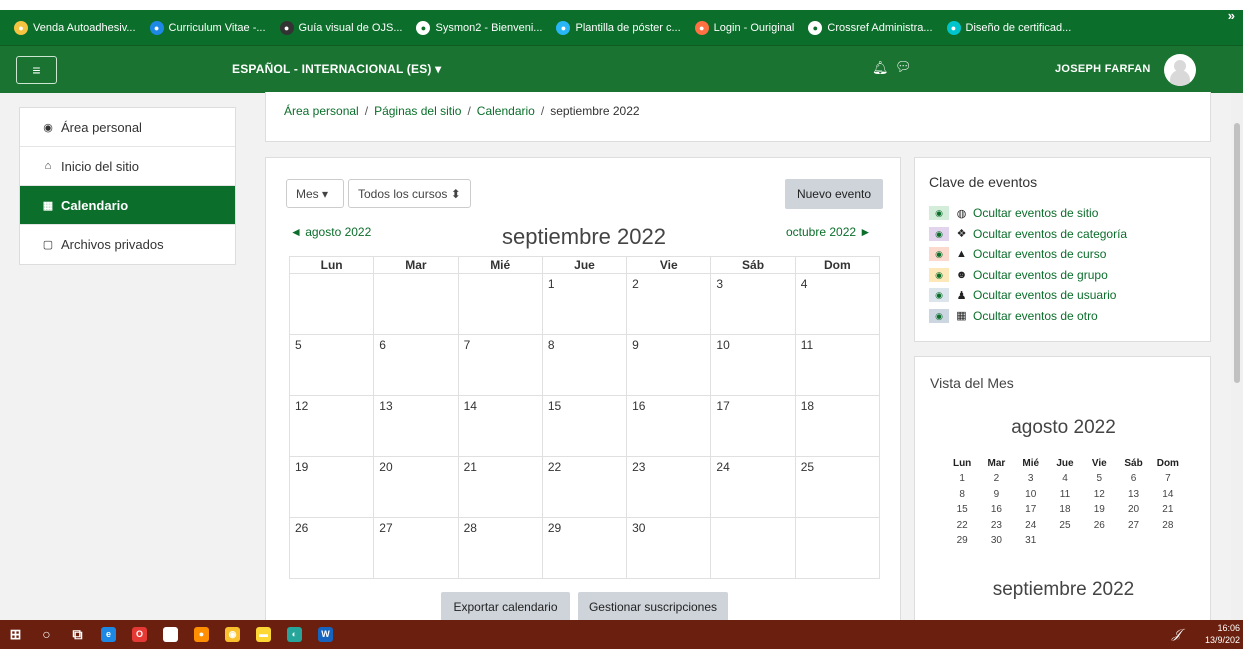 The height and width of the screenshot is (649, 1243). What do you see at coordinates (409, 193) in the screenshot?
I see `course-select: Todos los cursos ⬍` at bounding box center [409, 193].